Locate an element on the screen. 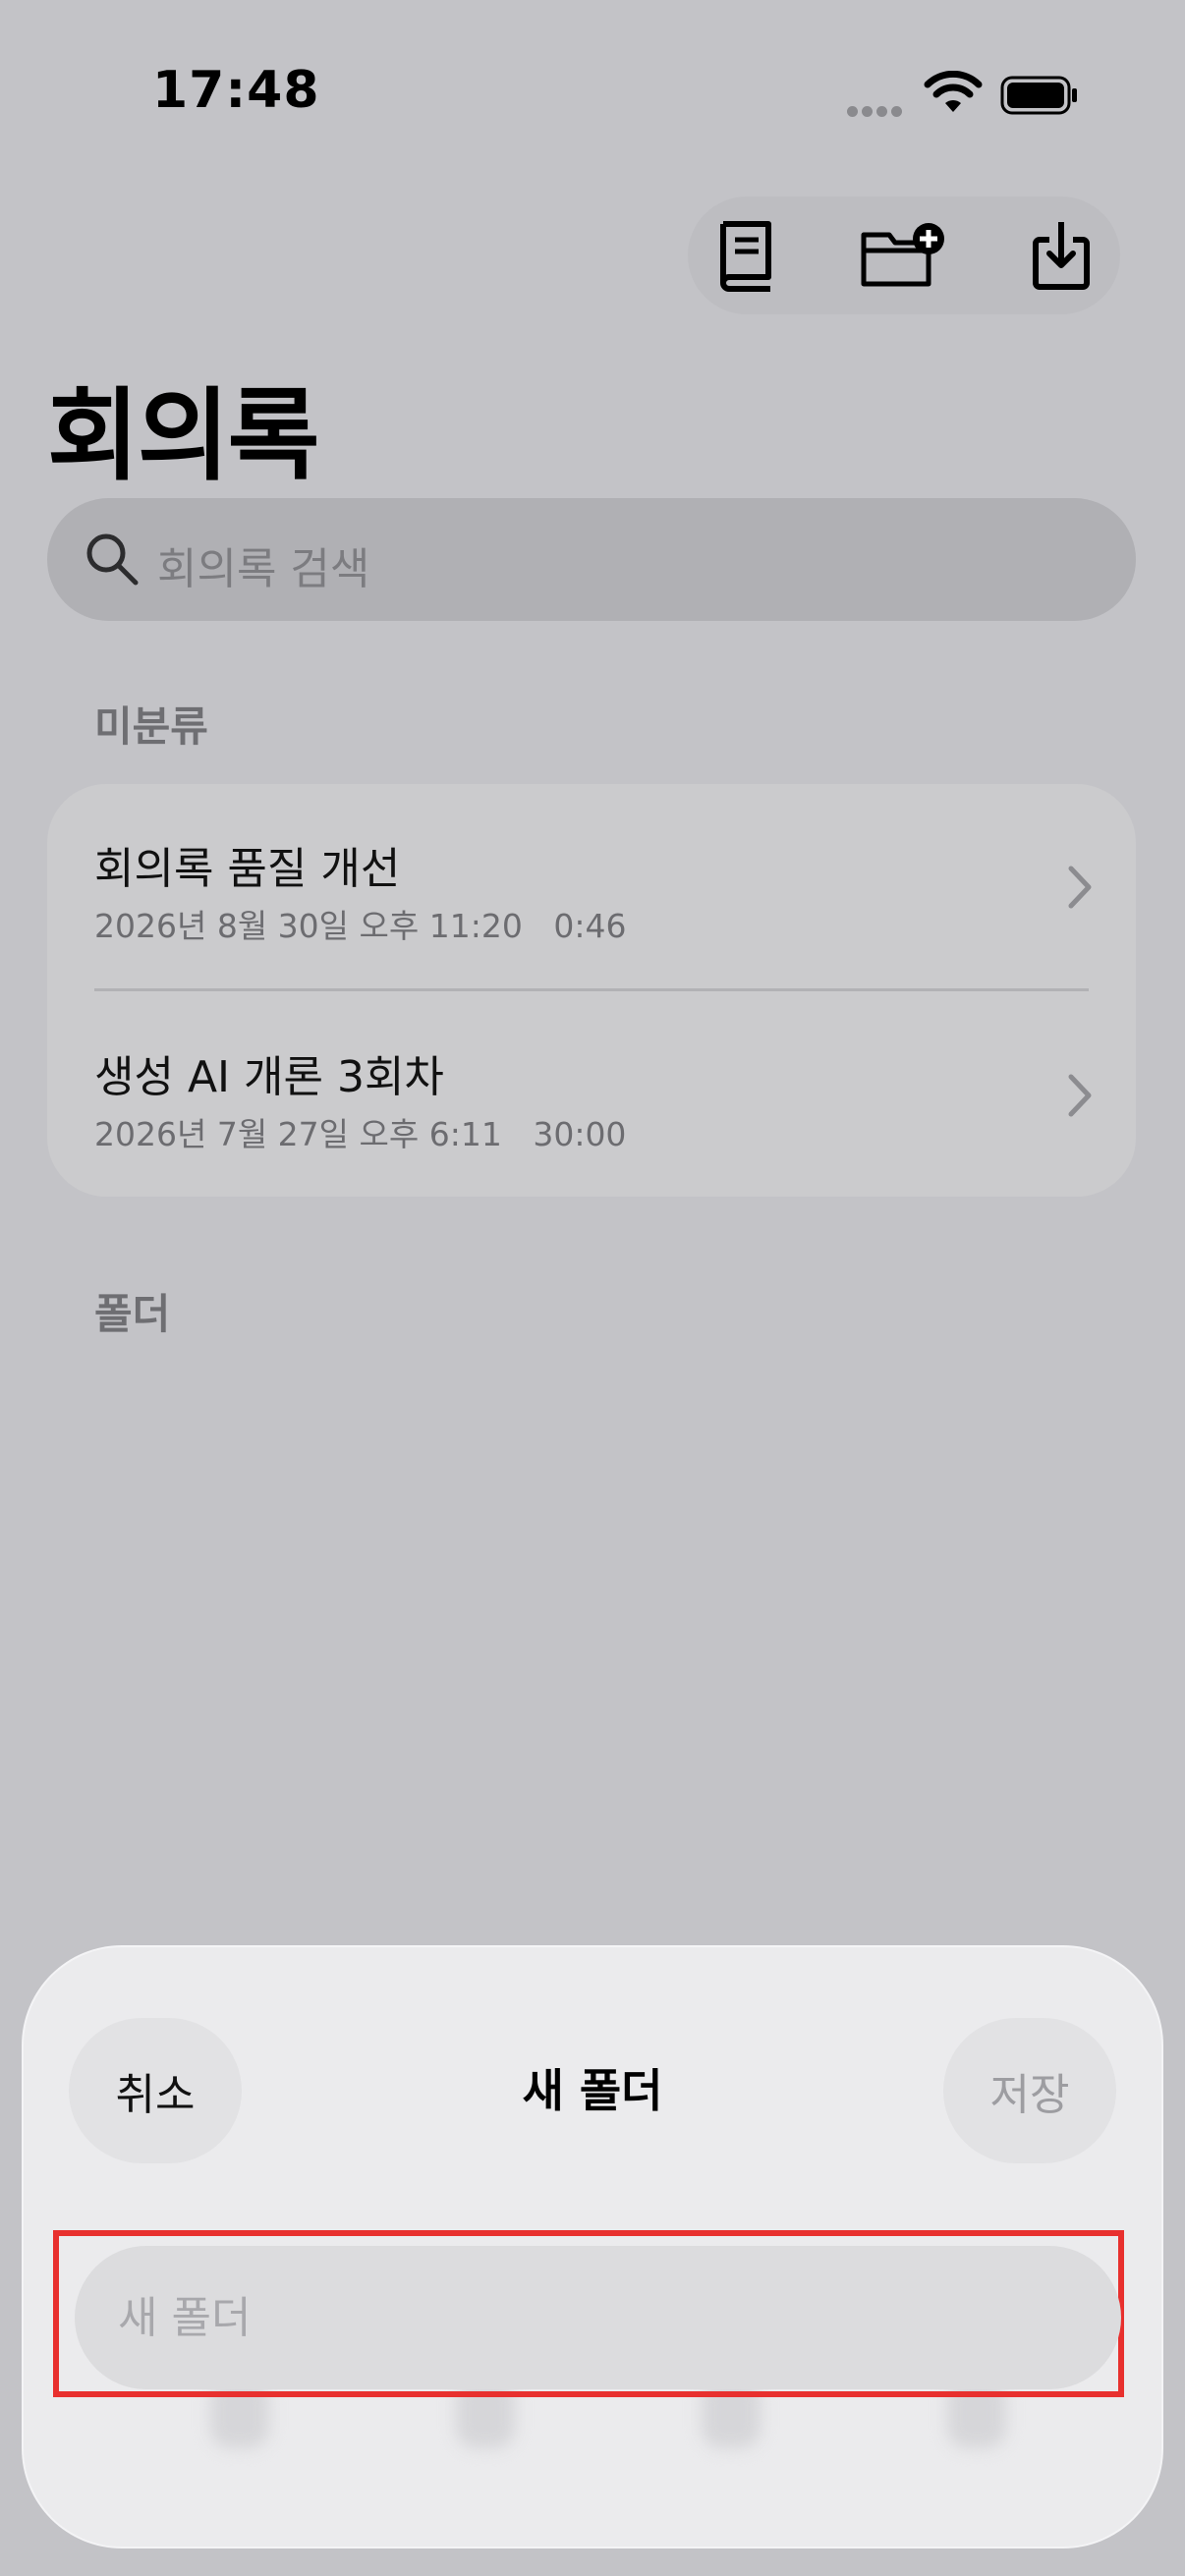 The height and width of the screenshot is (2576, 1185). search-input-placeholder: 회의록 검색 is located at coordinates (263, 564).